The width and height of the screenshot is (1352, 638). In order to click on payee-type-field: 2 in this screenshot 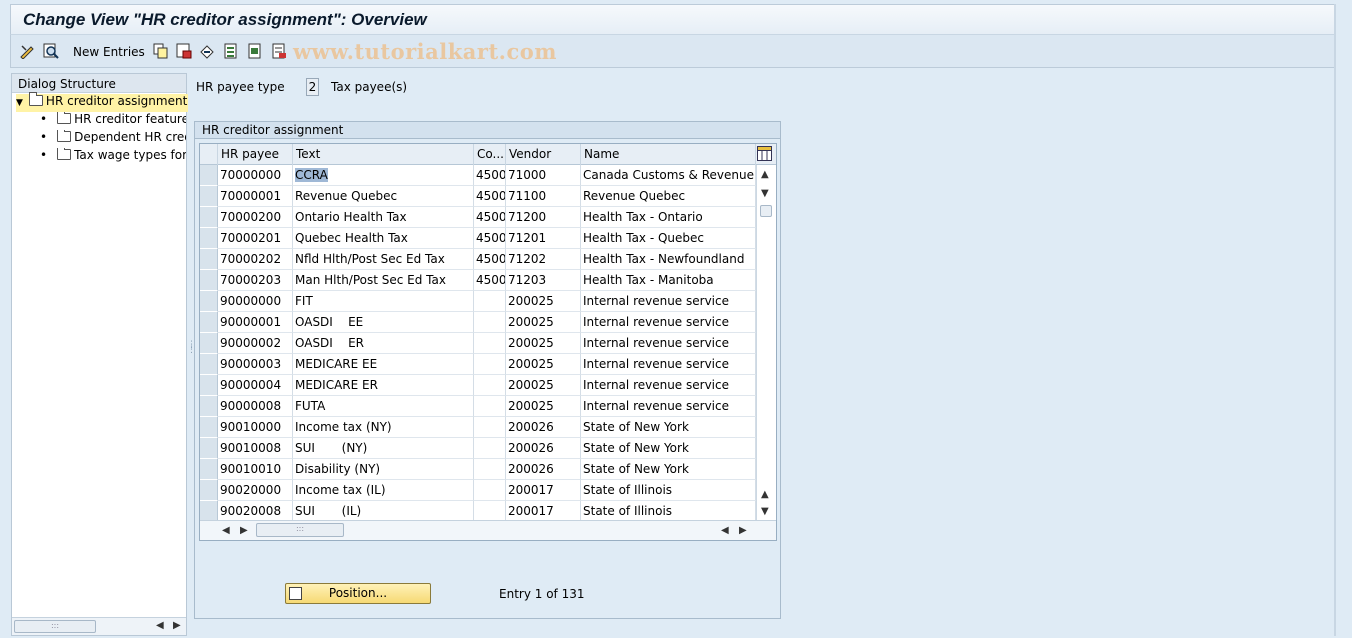, I will do `click(312, 87)`.